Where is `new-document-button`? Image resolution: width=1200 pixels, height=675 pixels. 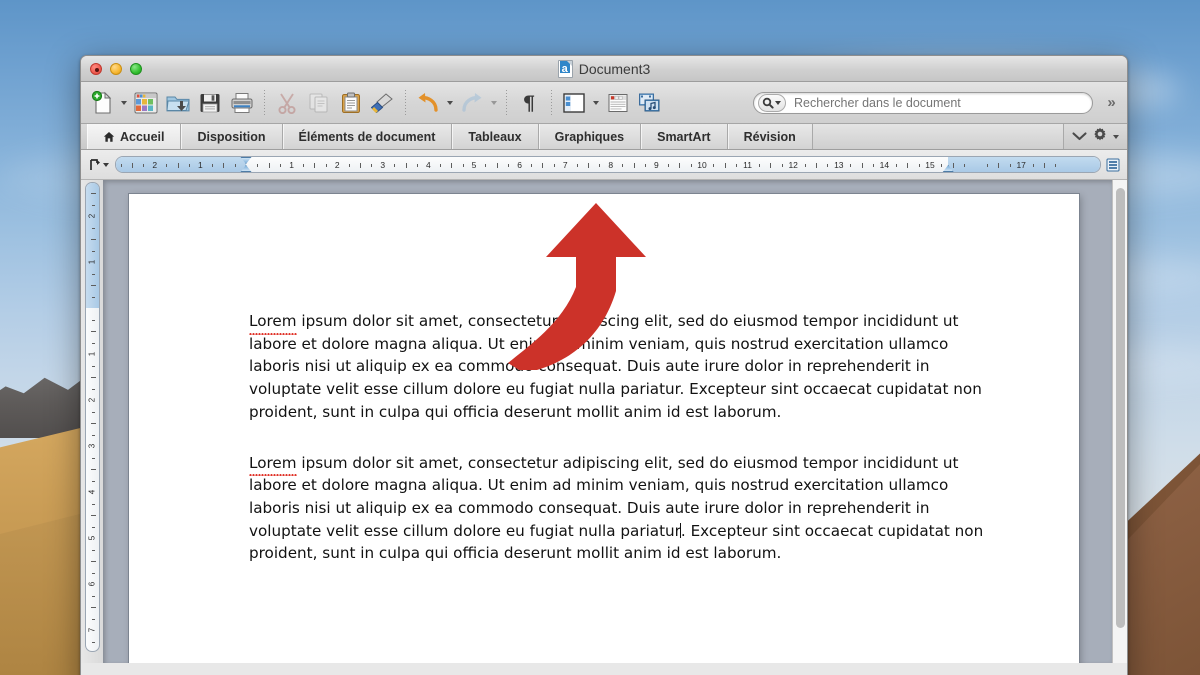
new-document-button is located at coordinates (102, 103).